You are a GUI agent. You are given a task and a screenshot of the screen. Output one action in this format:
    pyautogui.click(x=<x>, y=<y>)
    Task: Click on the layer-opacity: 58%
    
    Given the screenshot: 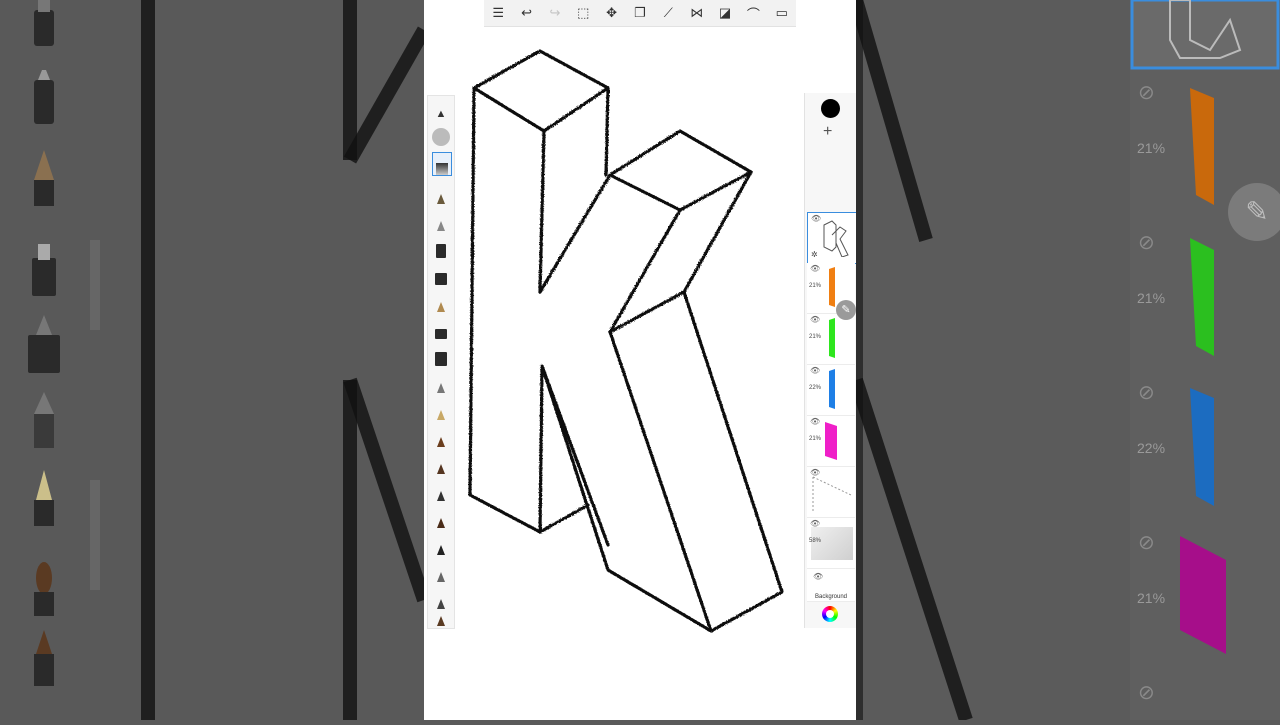 What is the action you would take?
    pyautogui.click(x=815, y=541)
    